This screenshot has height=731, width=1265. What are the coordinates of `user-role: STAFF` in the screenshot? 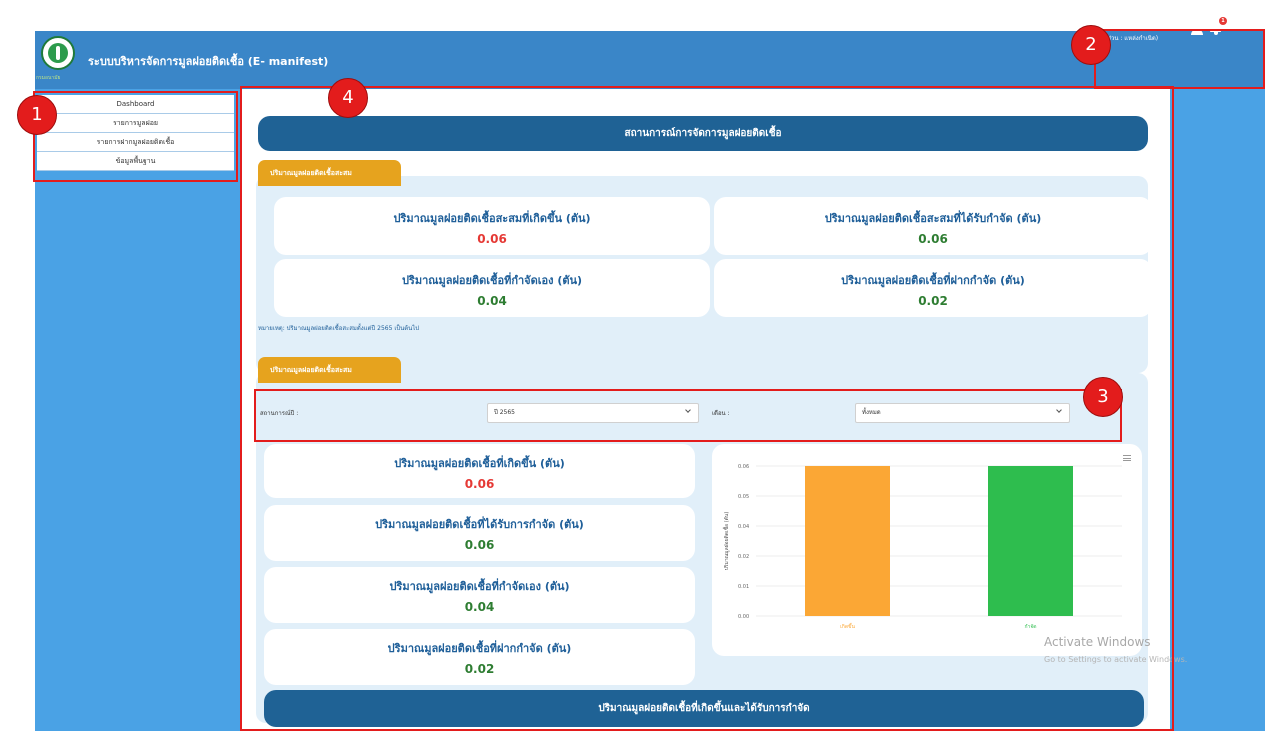 It's located at (1117, 25).